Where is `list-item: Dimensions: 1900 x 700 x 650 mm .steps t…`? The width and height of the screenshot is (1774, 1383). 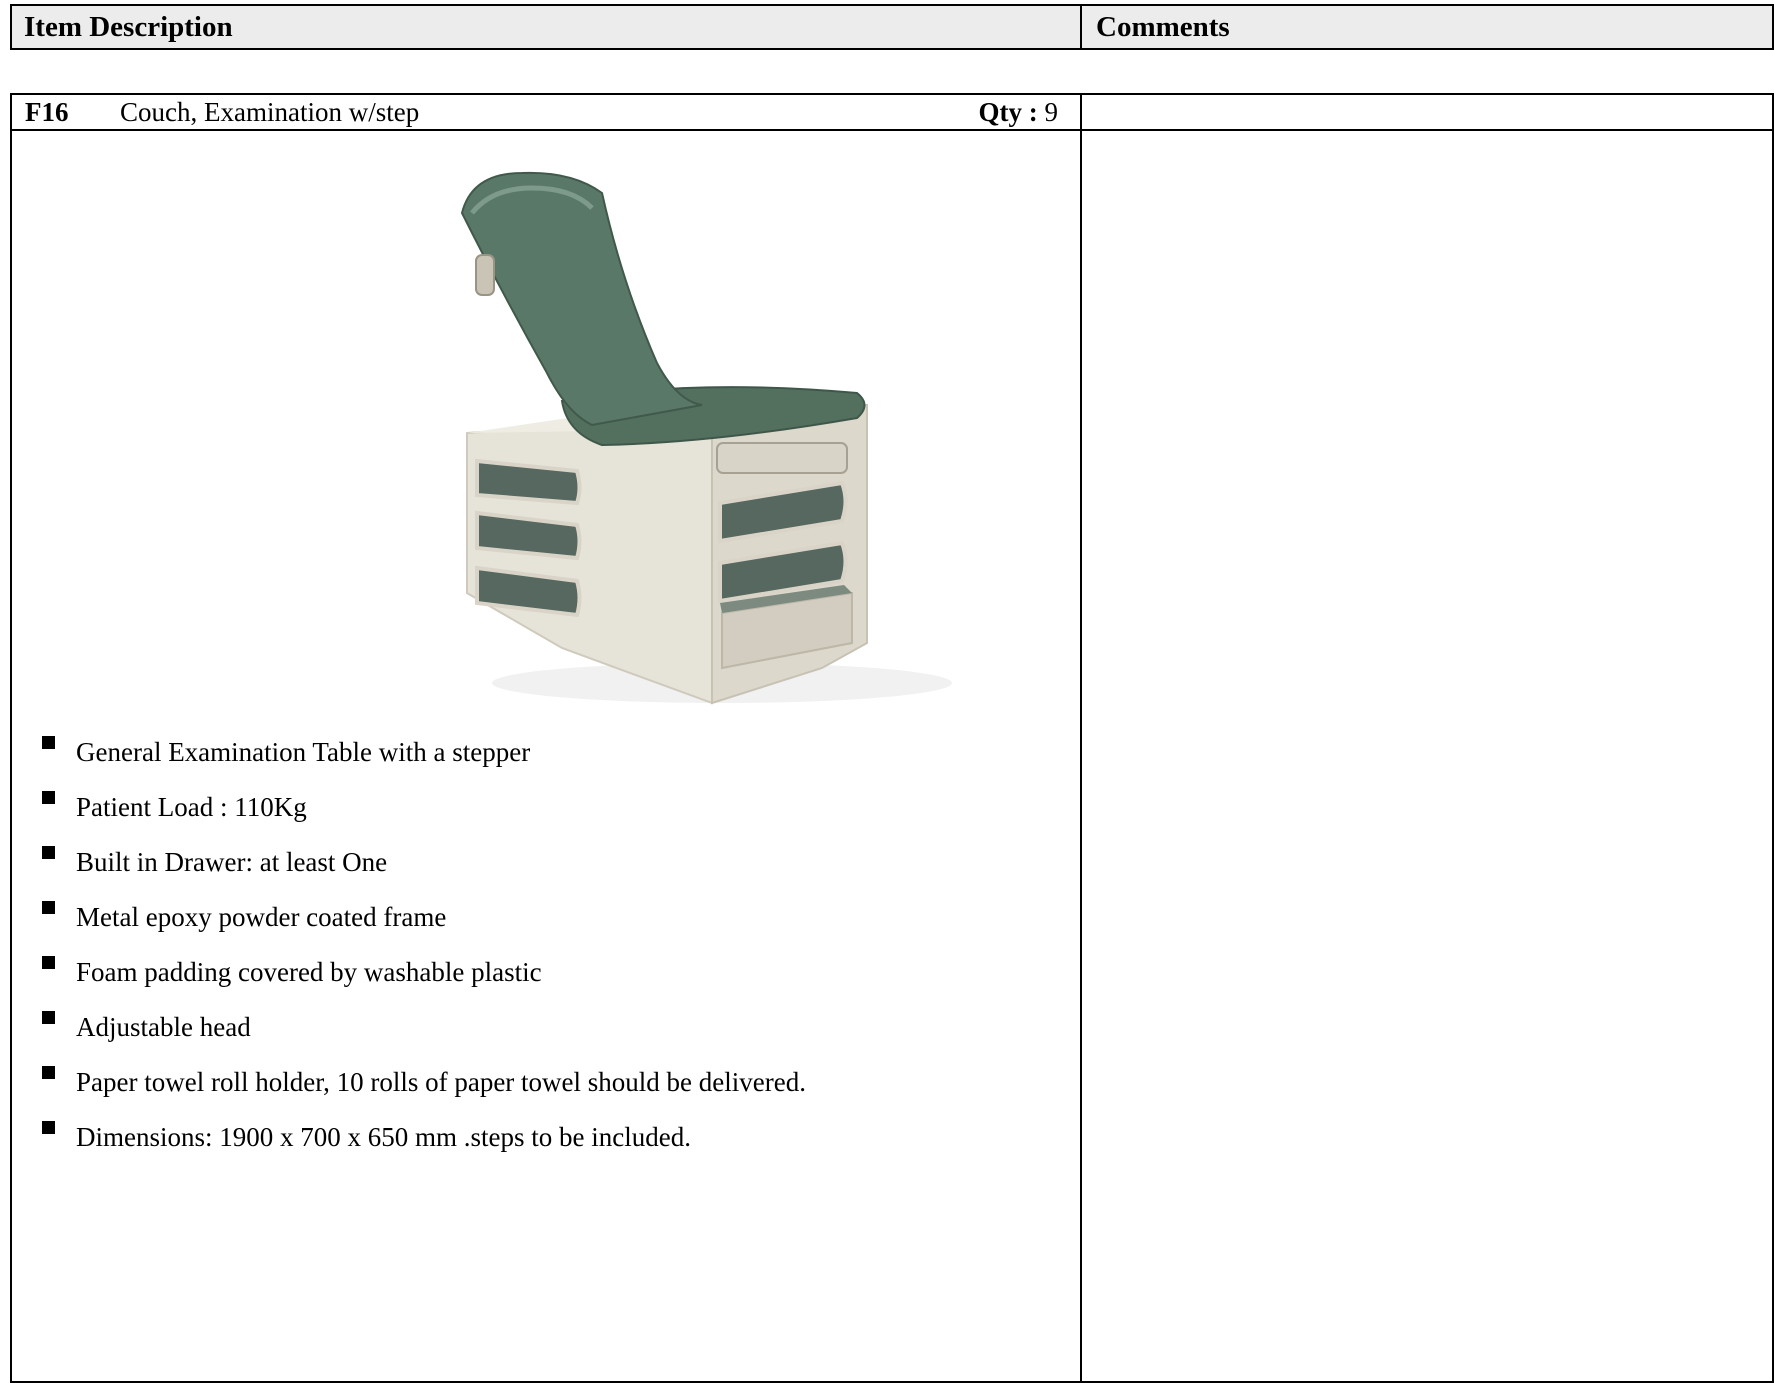 list-item: Dimensions: 1900 x 700 x 650 mm .steps t… is located at coordinates (552, 1137).